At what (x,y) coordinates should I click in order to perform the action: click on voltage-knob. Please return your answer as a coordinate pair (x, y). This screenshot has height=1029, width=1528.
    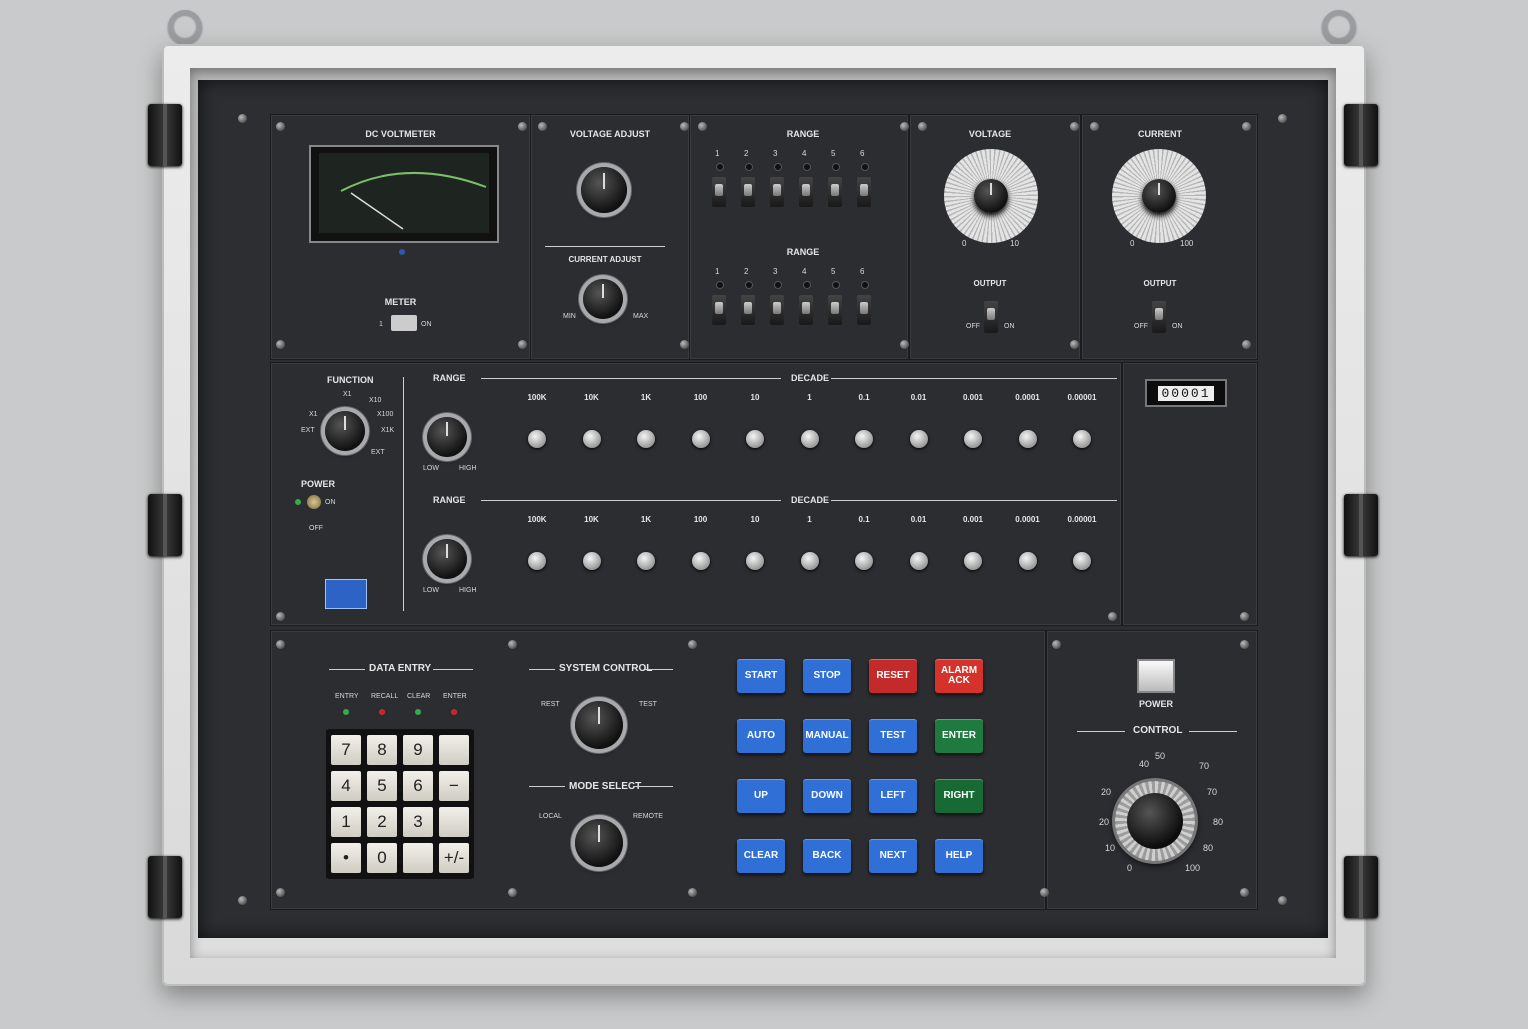
    Looking at the image, I should click on (991, 196).